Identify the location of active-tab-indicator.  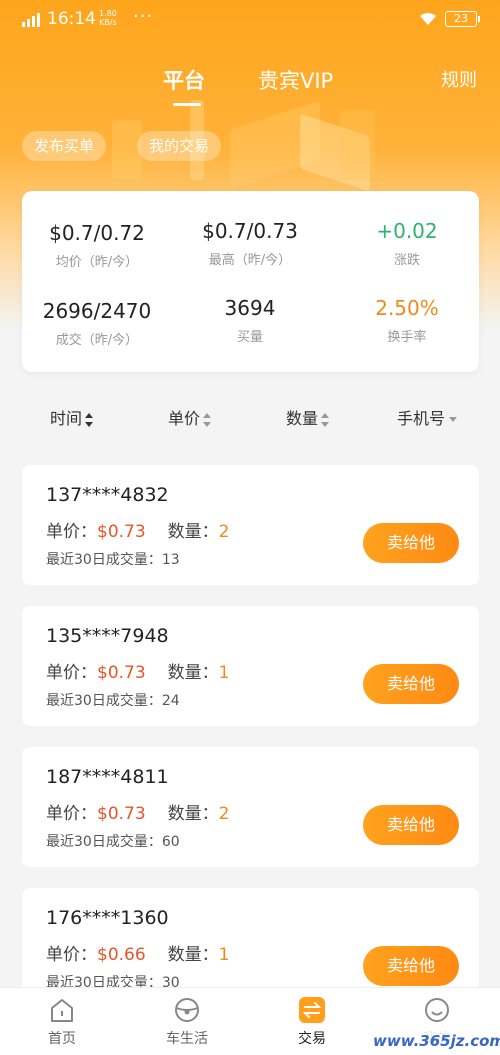
(187, 104).